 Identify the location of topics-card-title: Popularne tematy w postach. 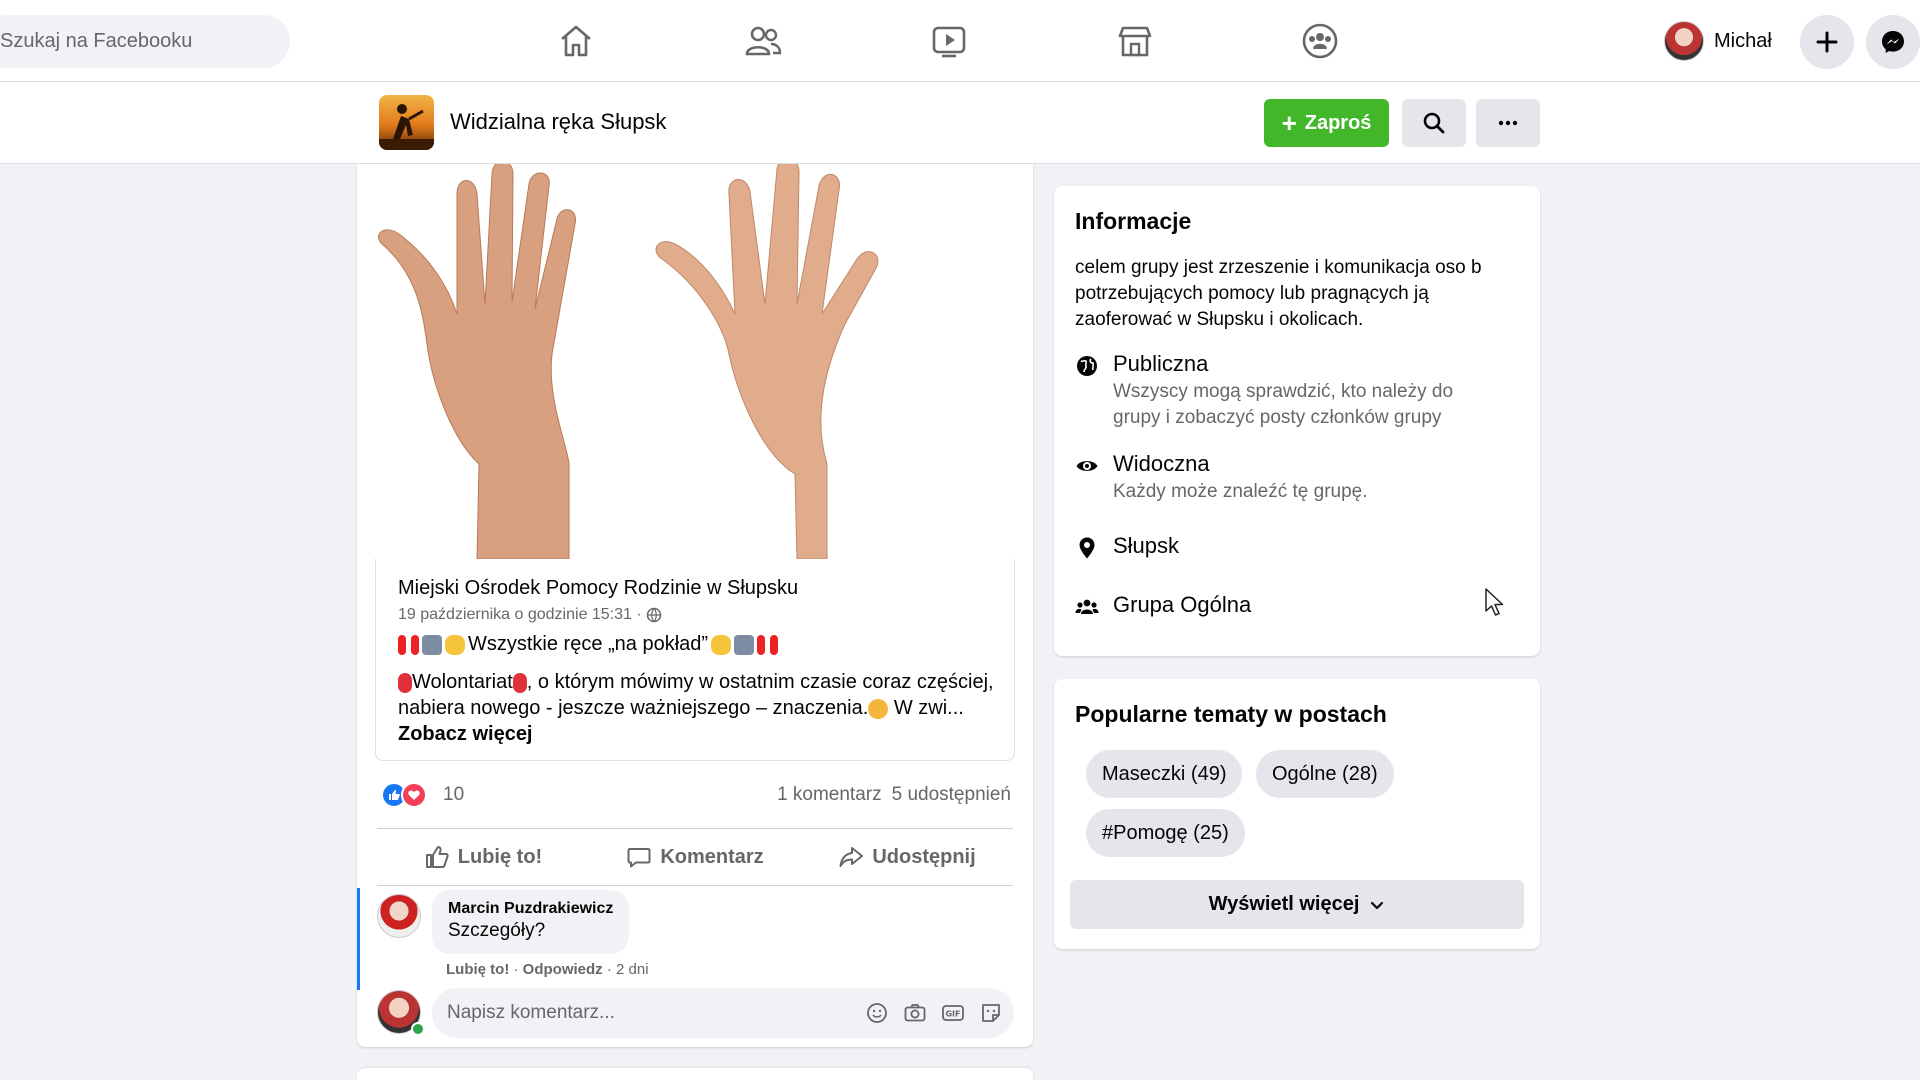
(1231, 714).